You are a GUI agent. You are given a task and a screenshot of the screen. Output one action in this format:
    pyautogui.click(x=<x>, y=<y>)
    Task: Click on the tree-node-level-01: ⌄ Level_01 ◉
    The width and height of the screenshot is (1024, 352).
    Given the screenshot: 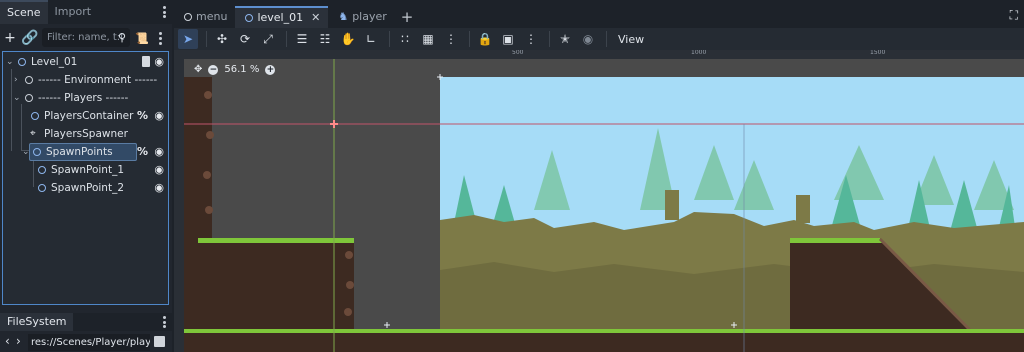 What is the action you would take?
    pyautogui.click(x=85, y=62)
    